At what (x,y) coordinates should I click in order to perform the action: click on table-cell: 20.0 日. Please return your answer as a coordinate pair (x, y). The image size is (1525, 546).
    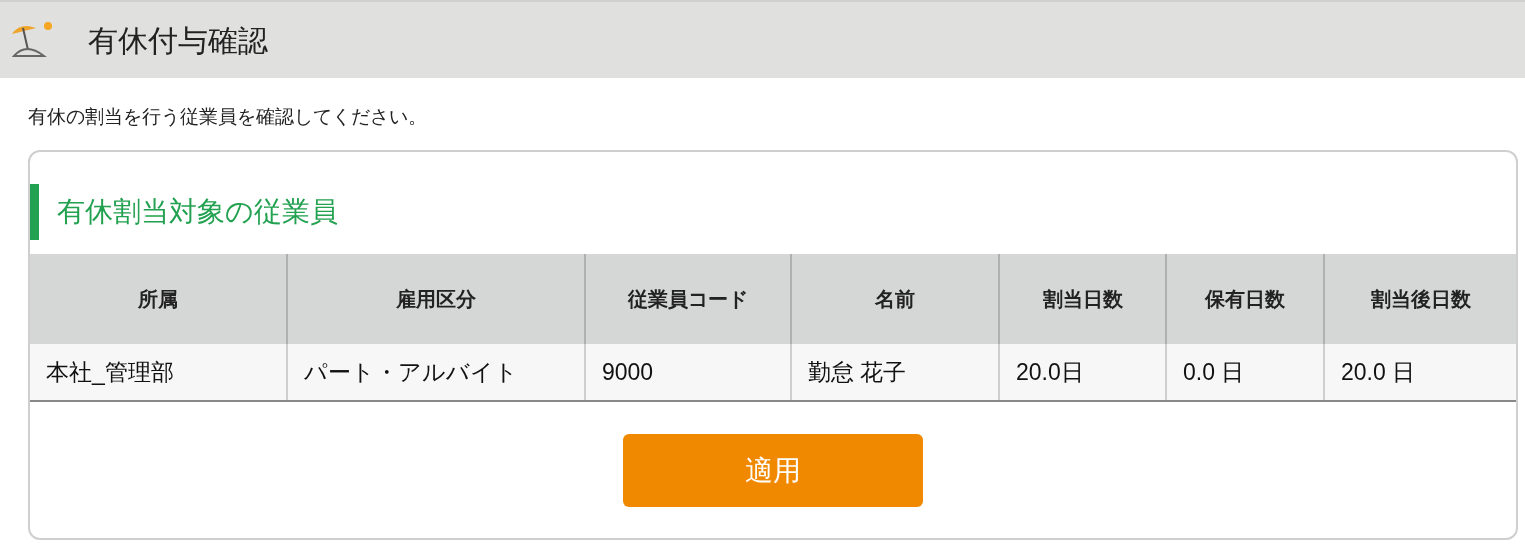
    Looking at the image, I should click on (1419, 372).